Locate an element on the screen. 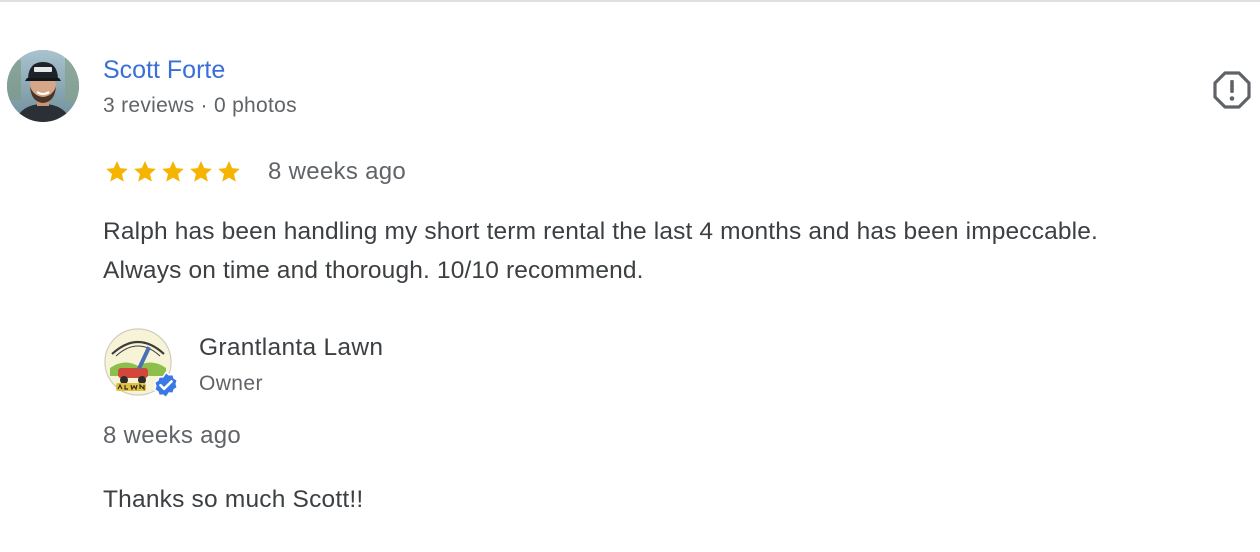  report-button is located at coordinates (1232, 90).